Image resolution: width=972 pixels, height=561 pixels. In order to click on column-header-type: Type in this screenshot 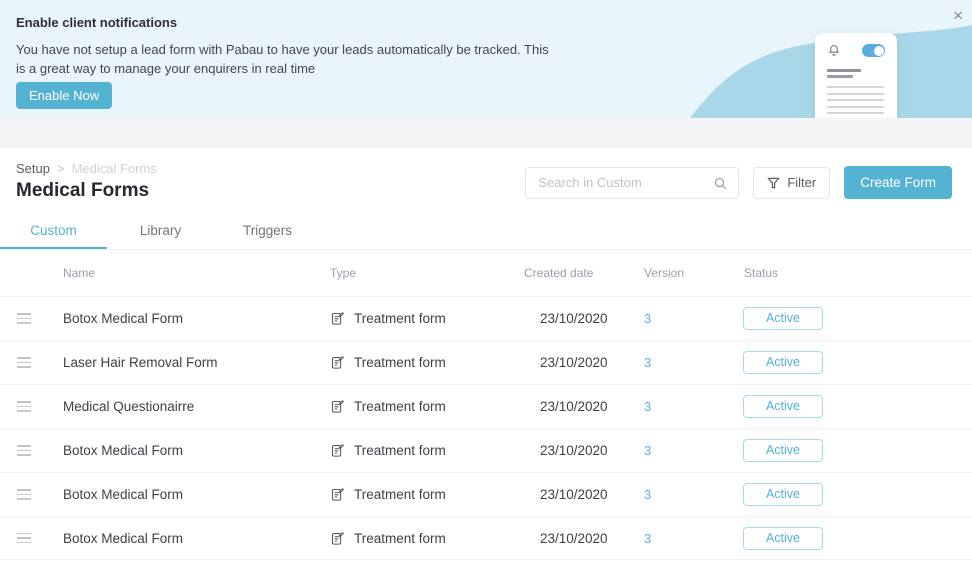, I will do `click(343, 273)`.